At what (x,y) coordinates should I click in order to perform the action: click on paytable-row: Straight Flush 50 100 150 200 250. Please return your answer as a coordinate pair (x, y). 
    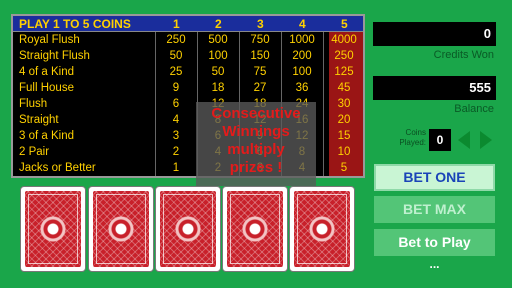
    Looking at the image, I should click on (188, 57).